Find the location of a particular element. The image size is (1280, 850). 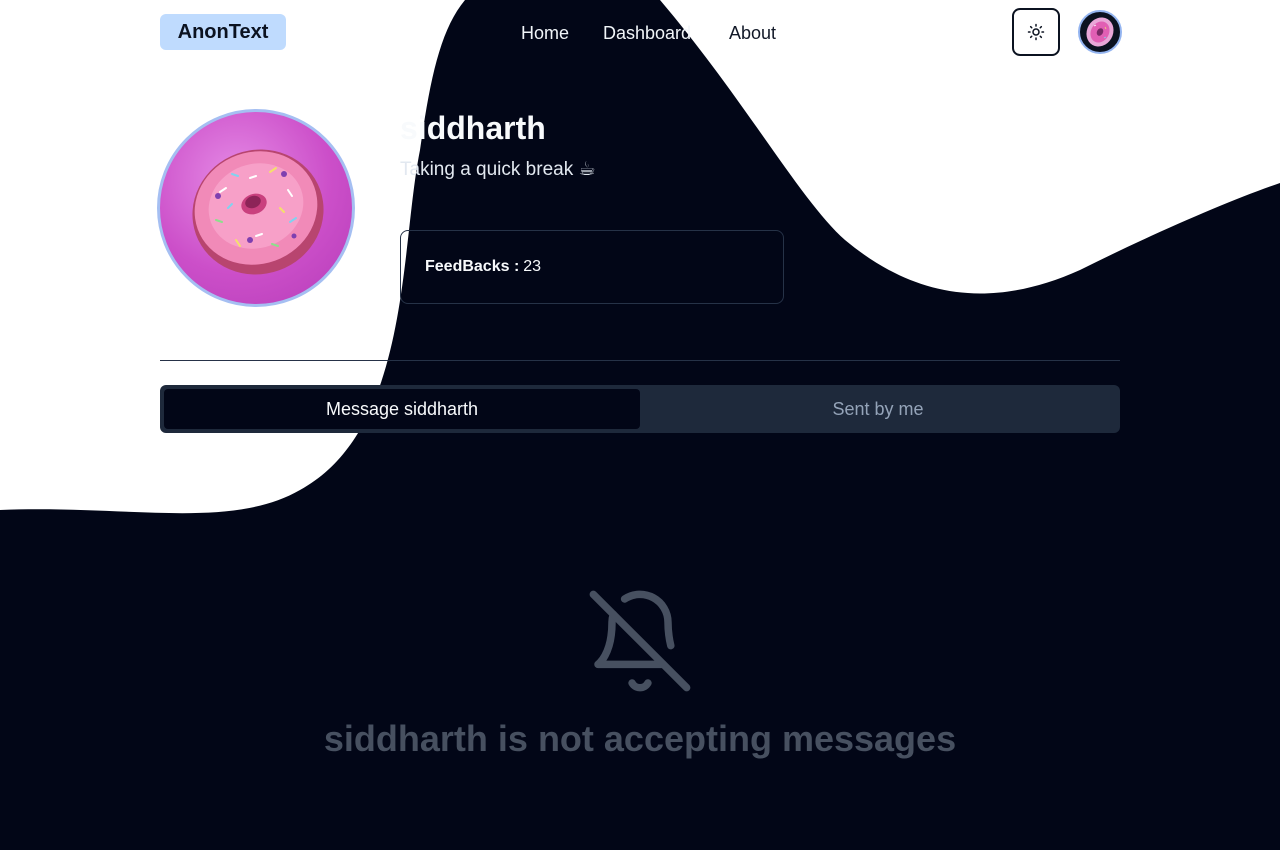

profile-status: Taking a quick break ☕ is located at coordinates (498, 169).